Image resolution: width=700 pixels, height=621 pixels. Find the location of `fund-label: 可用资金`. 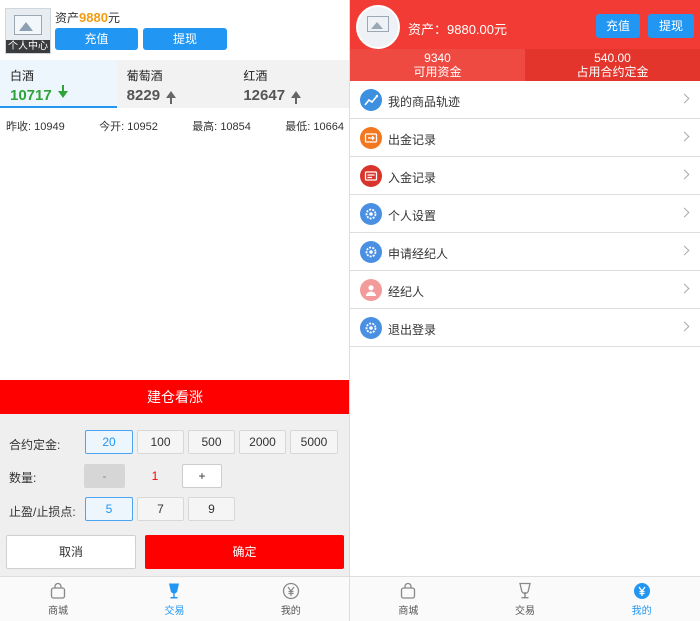

fund-label: 可用资金 is located at coordinates (437, 72).